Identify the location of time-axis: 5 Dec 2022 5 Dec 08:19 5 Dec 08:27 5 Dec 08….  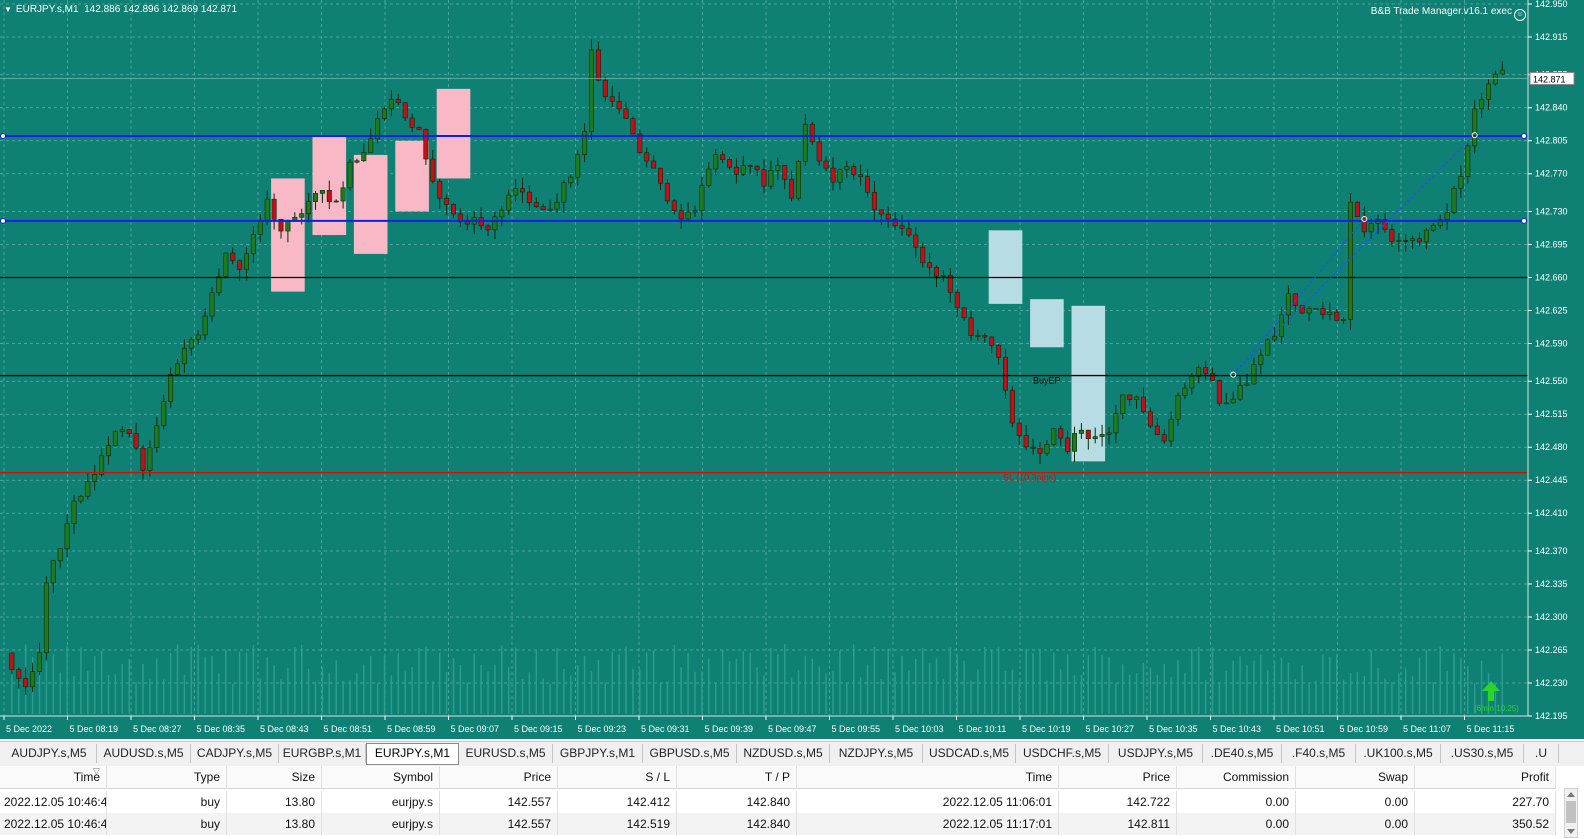
(764, 724).